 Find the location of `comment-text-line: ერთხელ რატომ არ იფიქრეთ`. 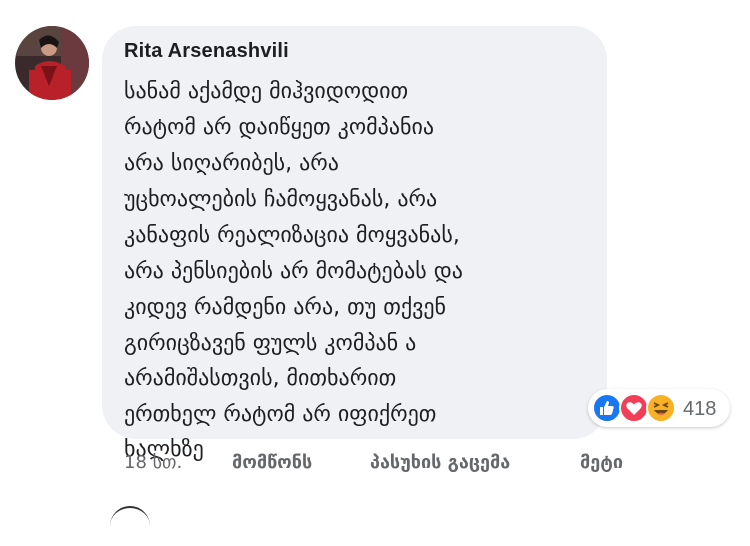

comment-text-line: ერთხელ რატომ არ იფიქრეთ is located at coordinates (280, 414).